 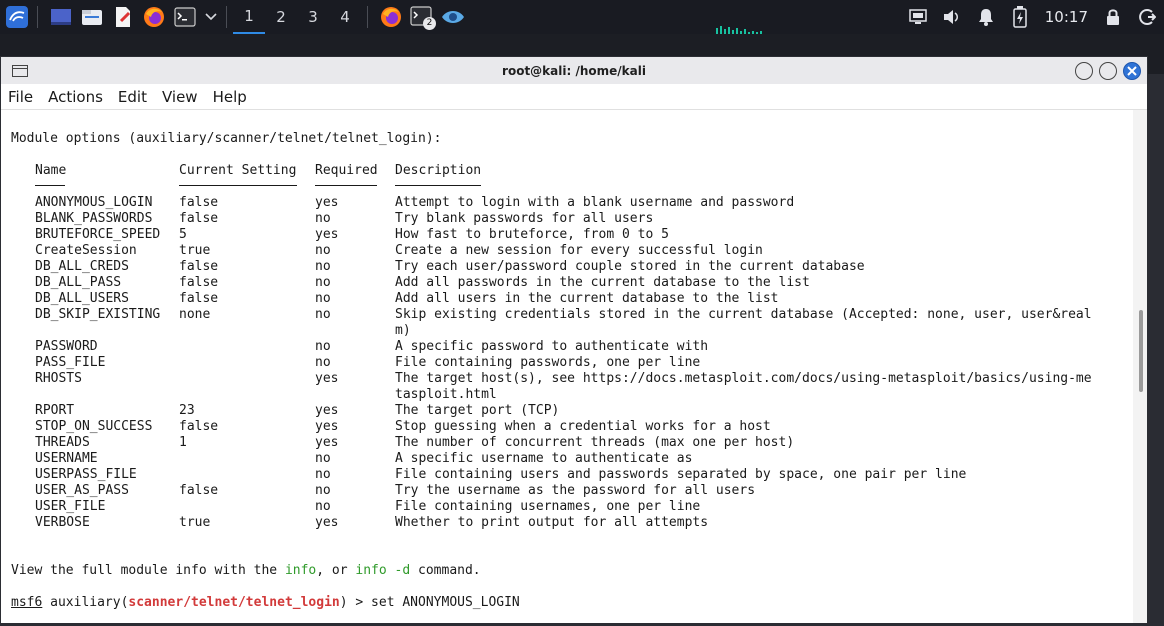 What do you see at coordinates (739, 30) in the screenshot?
I see `network-activity-graph` at bounding box center [739, 30].